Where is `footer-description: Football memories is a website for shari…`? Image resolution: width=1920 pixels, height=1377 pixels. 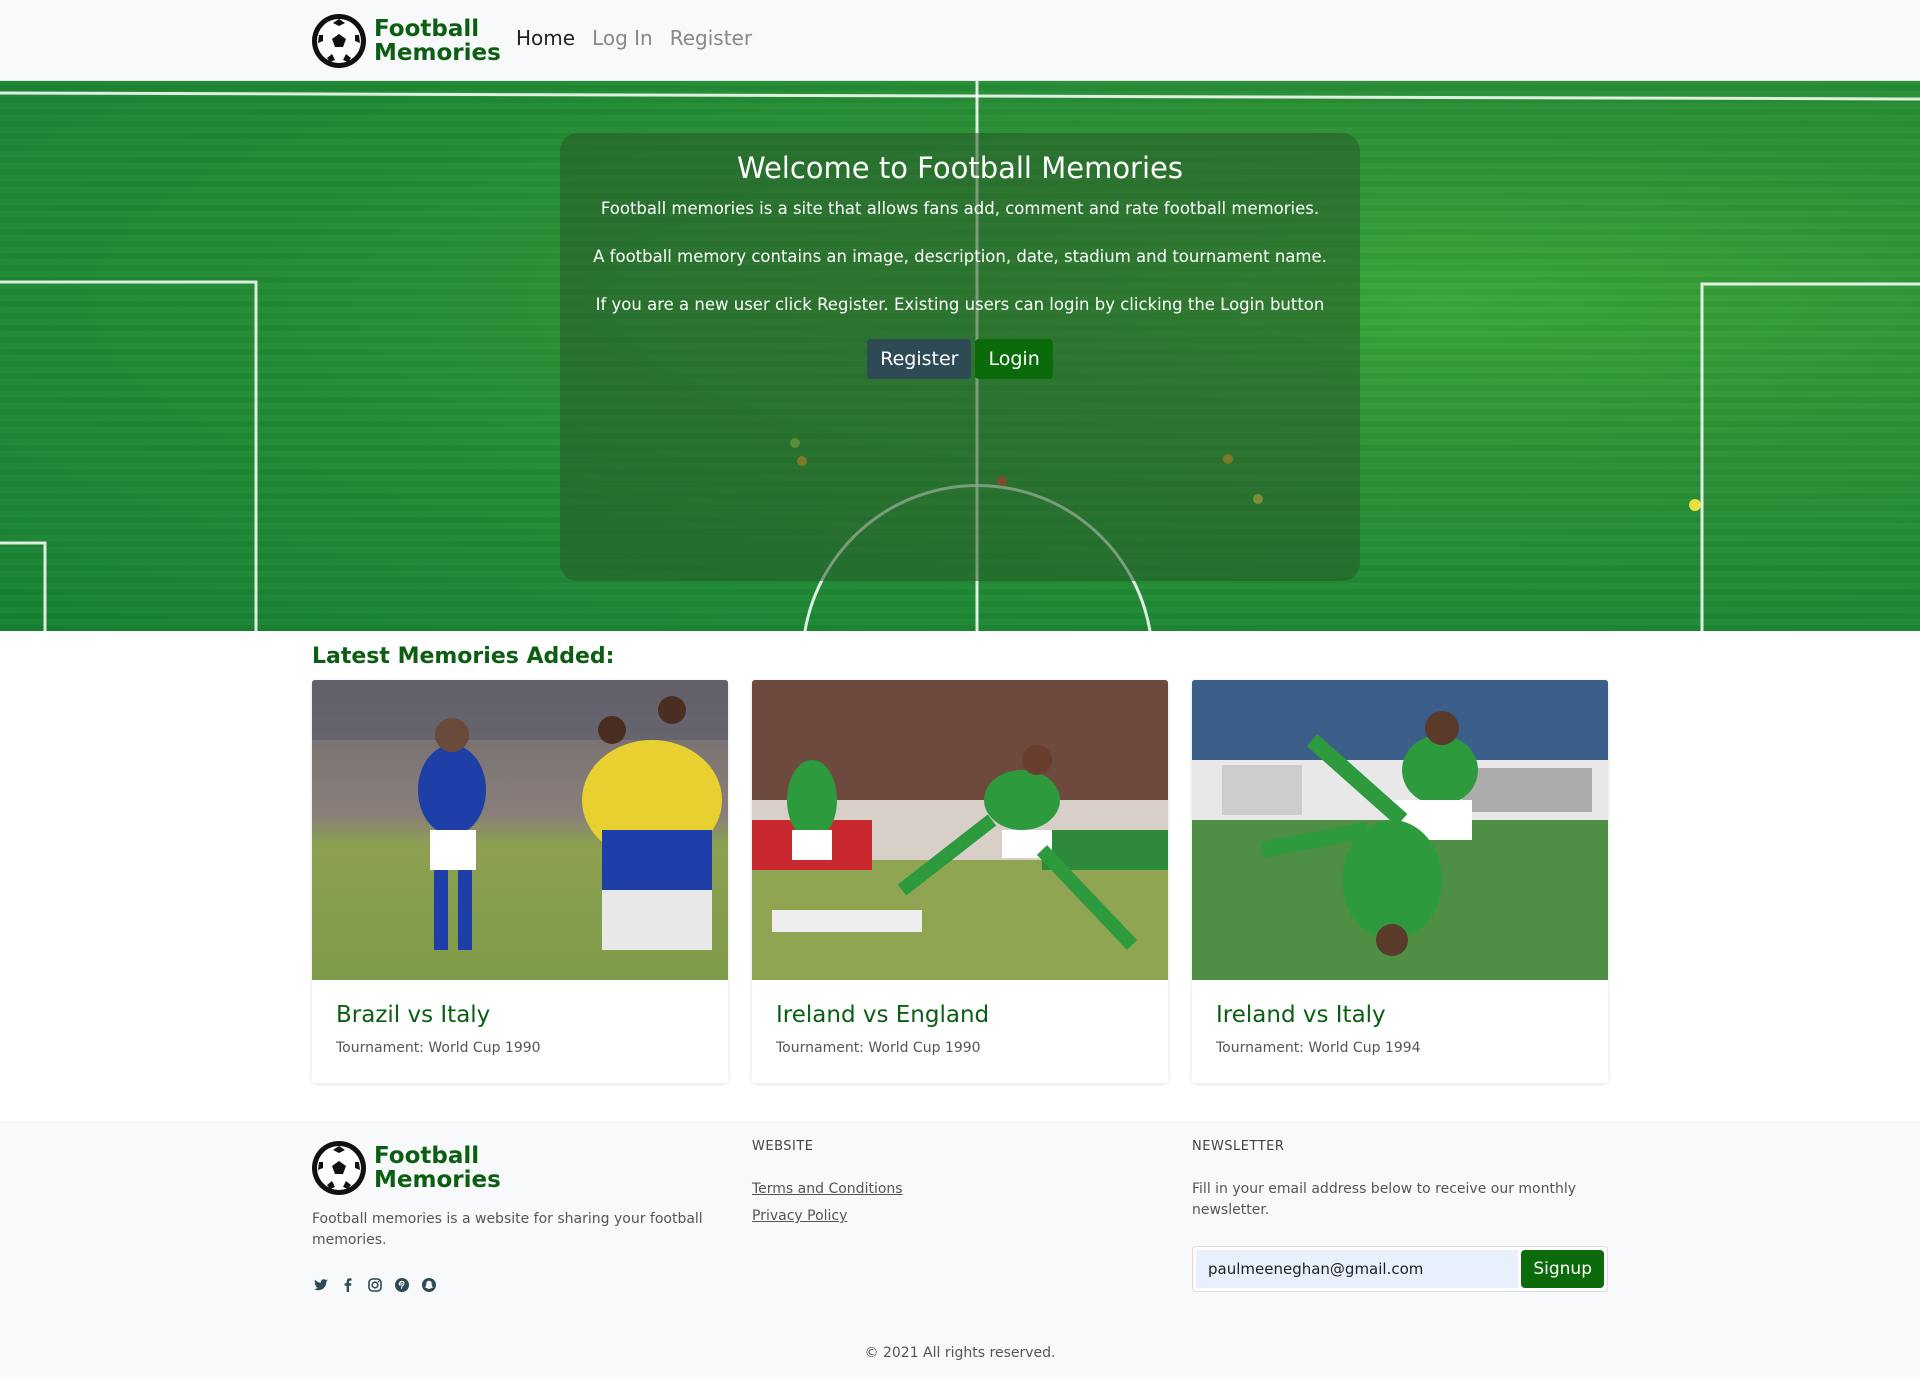
footer-description: Football memories is a website for shari… is located at coordinates (507, 1229).